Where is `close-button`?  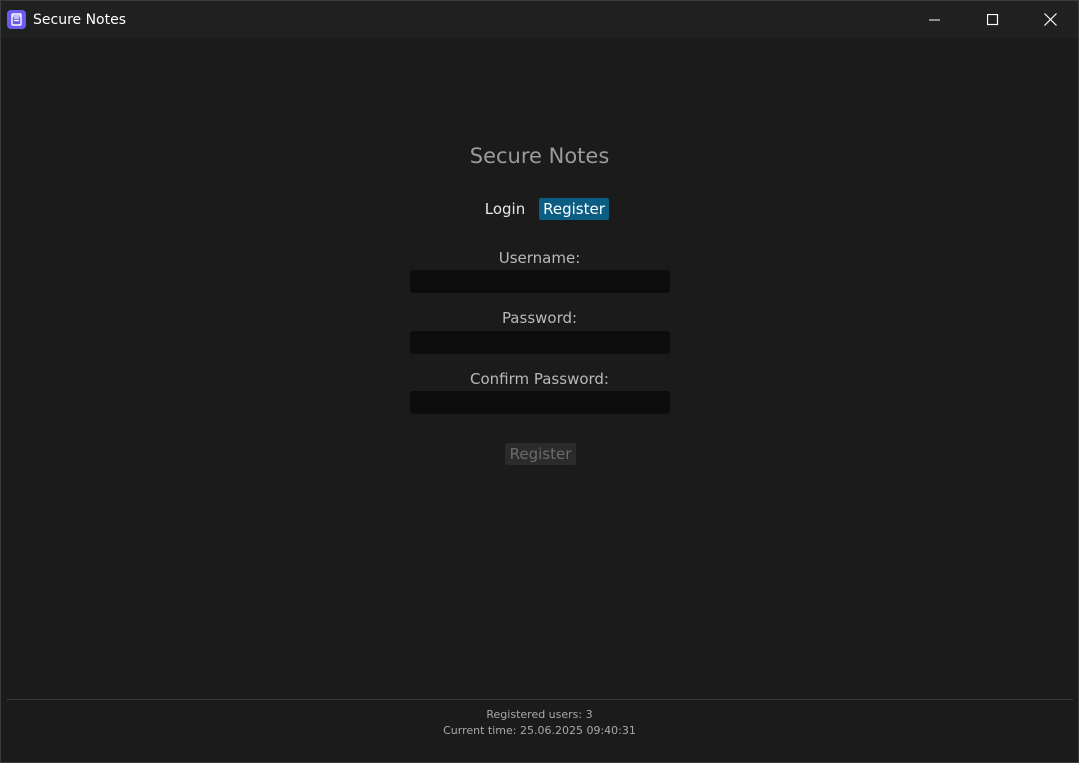 close-button is located at coordinates (1050, 19).